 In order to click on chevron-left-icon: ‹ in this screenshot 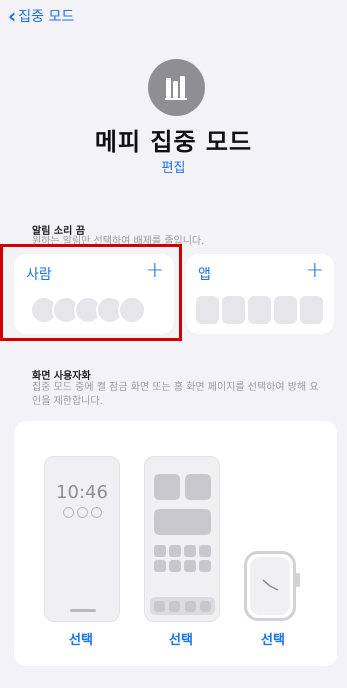, I will do `click(12, 16)`.